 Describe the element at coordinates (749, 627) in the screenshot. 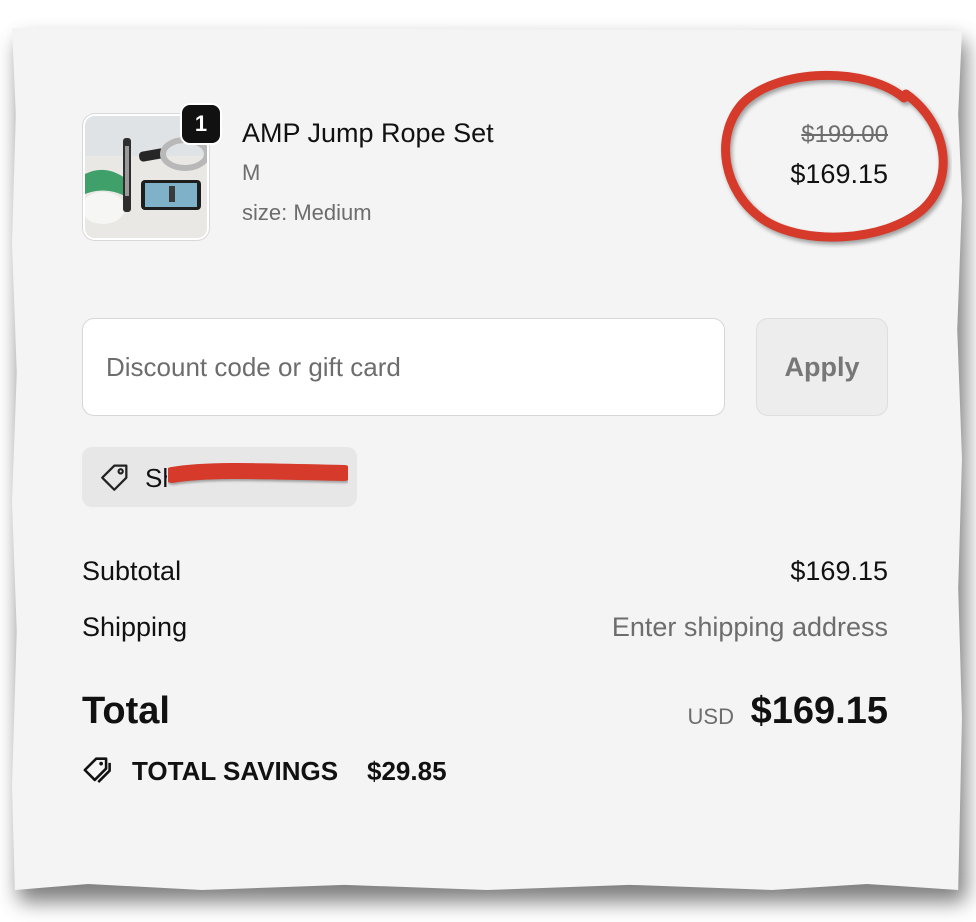

I see `shipping-value: Enter shipping address` at that location.